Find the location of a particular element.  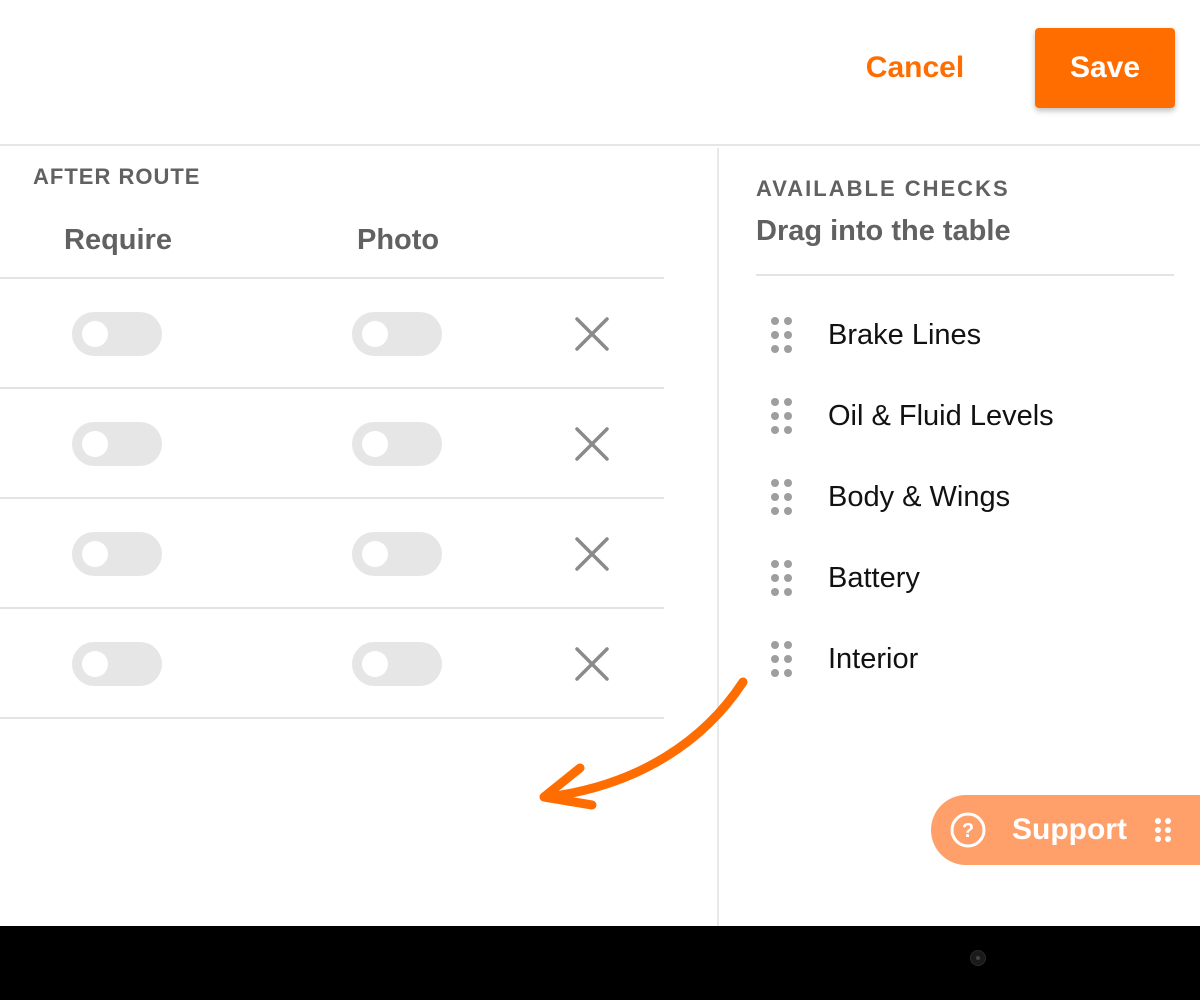

available-checks-title: AVAILABLE CHECKS is located at coordinates (883, 188).